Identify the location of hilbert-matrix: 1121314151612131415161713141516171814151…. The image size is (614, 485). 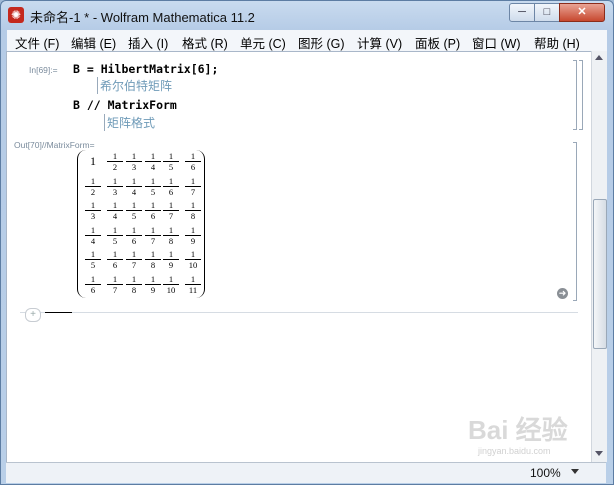
(141, 224).